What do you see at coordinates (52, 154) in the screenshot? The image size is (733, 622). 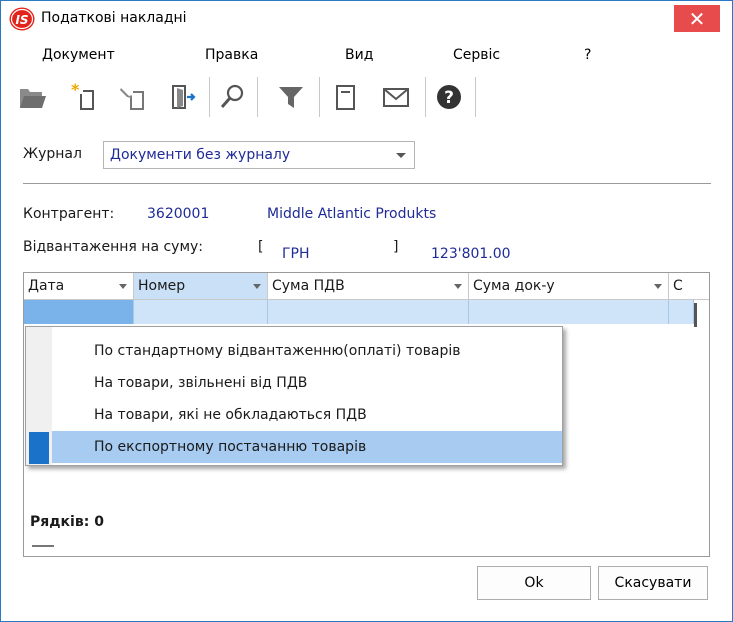 I see `journal-label: Журнал` at bounding box center [52, 154].